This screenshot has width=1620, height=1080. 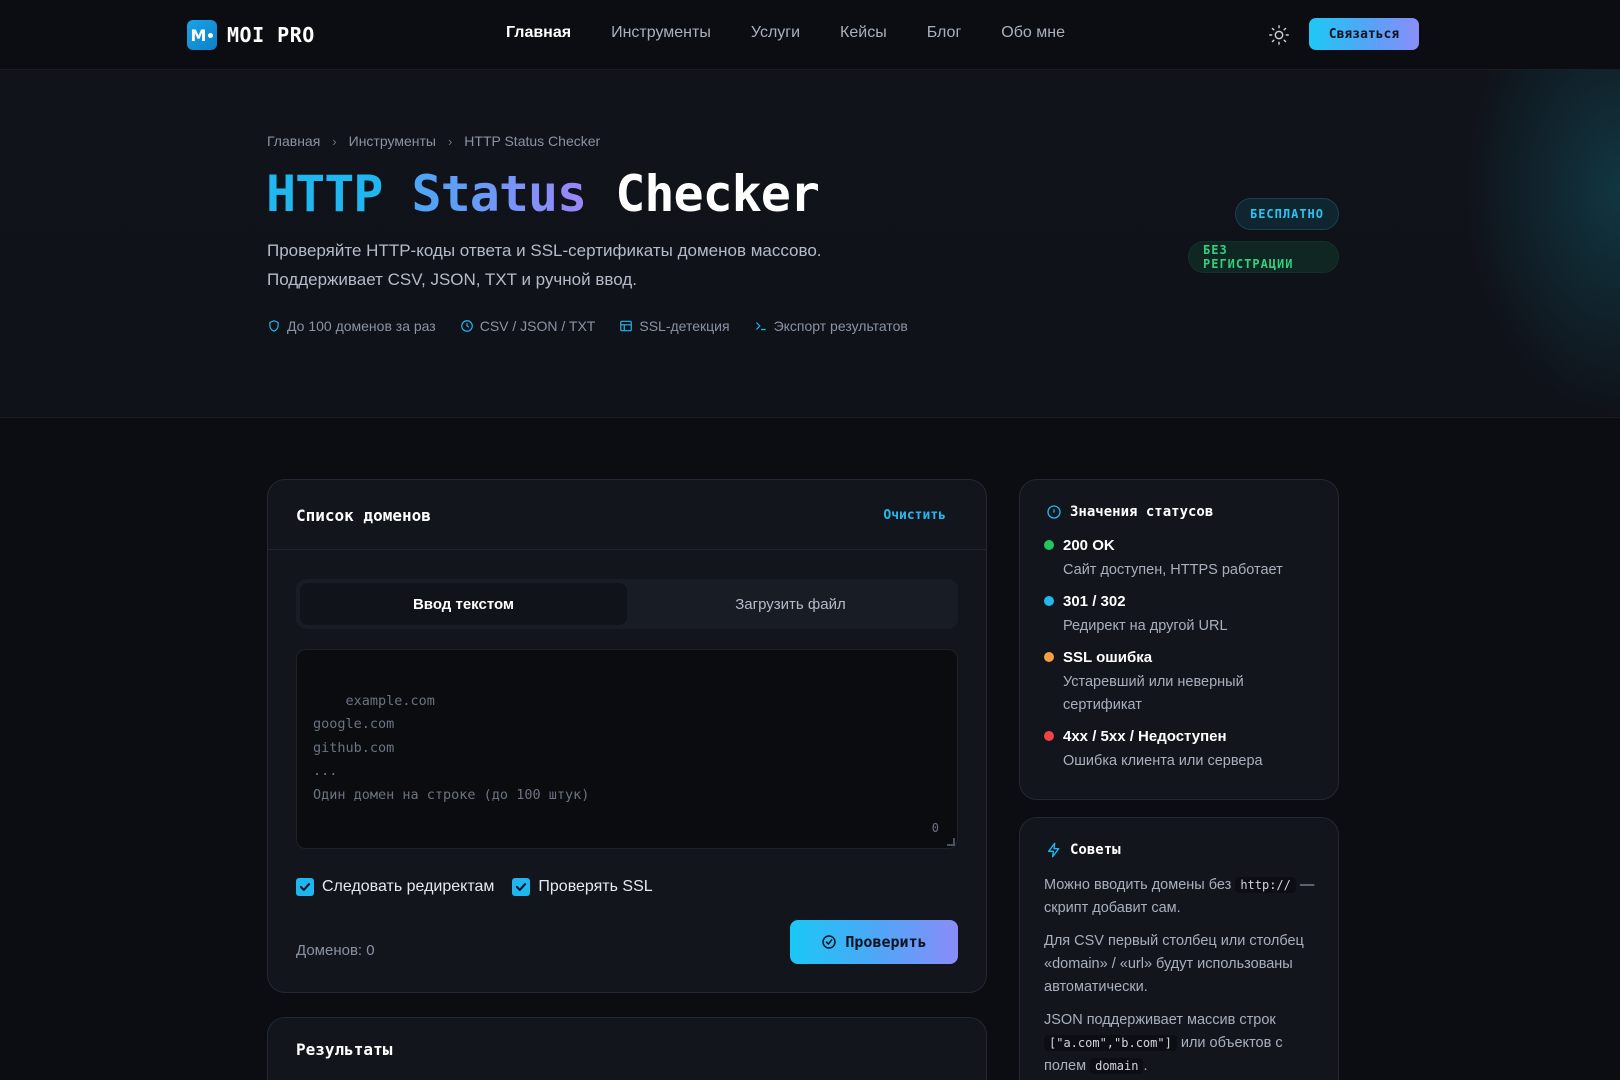 What do you see at coordinates (1184, 559) in the screenshot?
I see `status-item-200: 200 OK Сайт доступен, HTTPS работает` at bounding box center [1184, 559].